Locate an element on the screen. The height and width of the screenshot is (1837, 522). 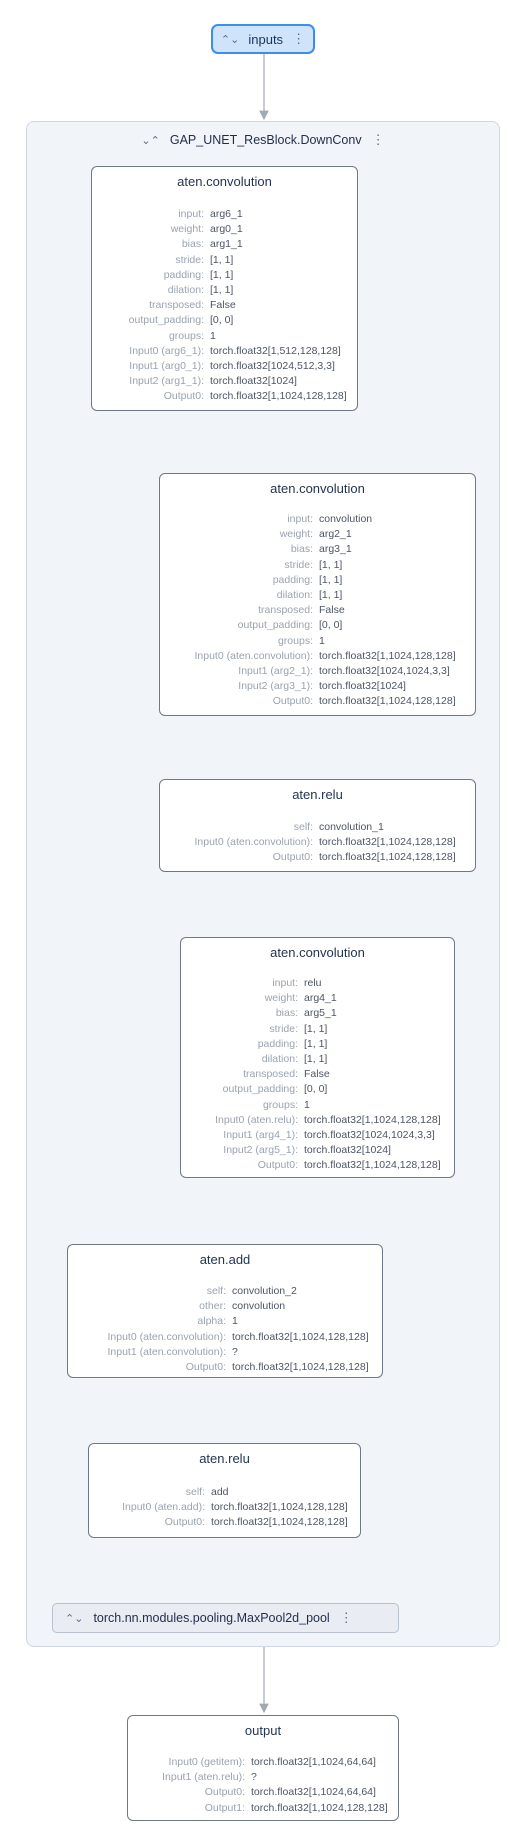
attribute-value: convolution_1 is located at coordinates (351, 827).